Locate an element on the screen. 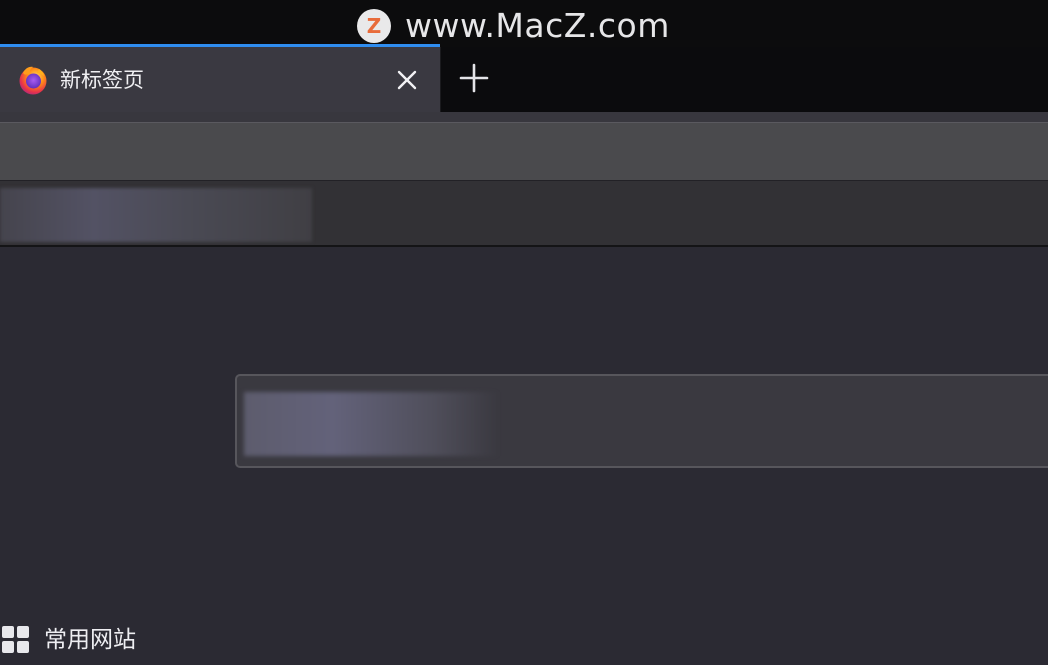  tab-strip: 新标签页 is located at coordinates (524, 79).